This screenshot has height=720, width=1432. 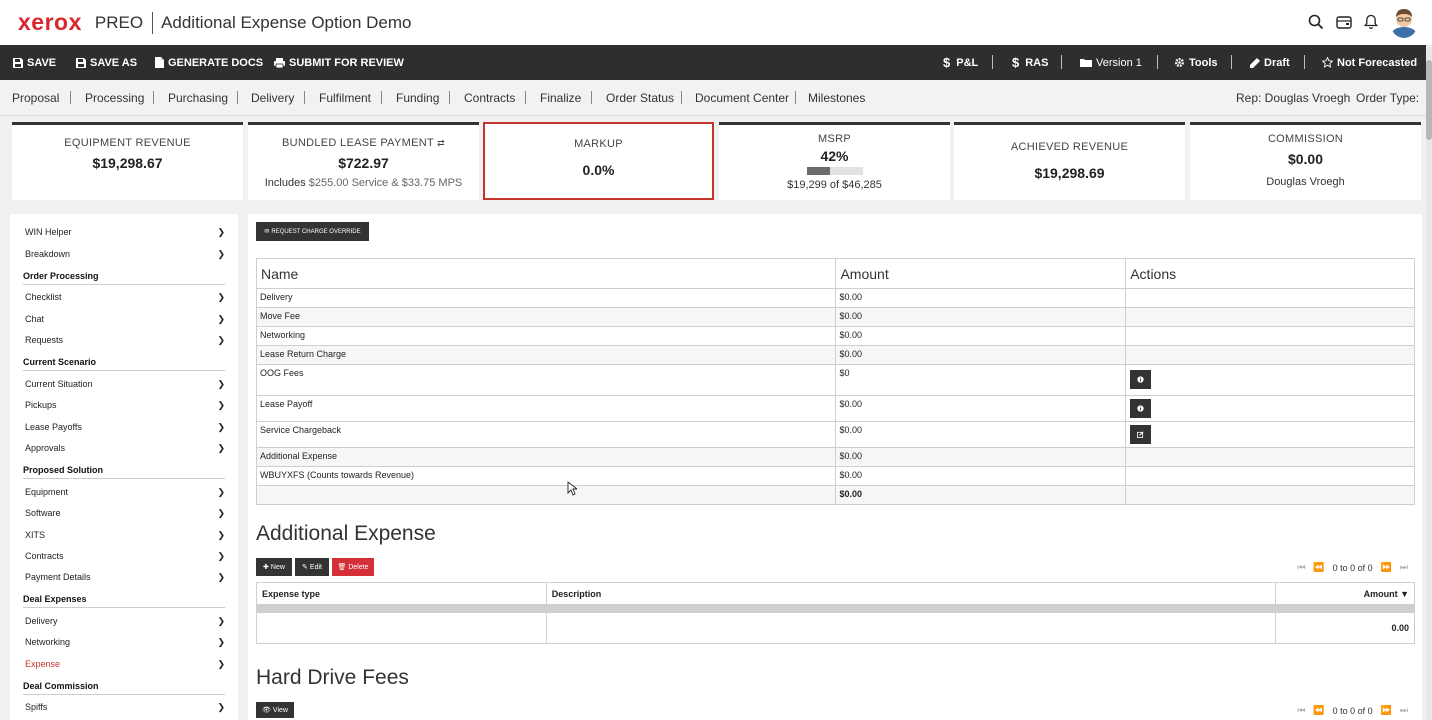 What do you see at coordinates (1352, 567) in the screenshot?
I see `expense-pager: ⏮ ⏪ 0 to 0 of 0 ⏩ ⏭` at bounding box center [1352, 567].